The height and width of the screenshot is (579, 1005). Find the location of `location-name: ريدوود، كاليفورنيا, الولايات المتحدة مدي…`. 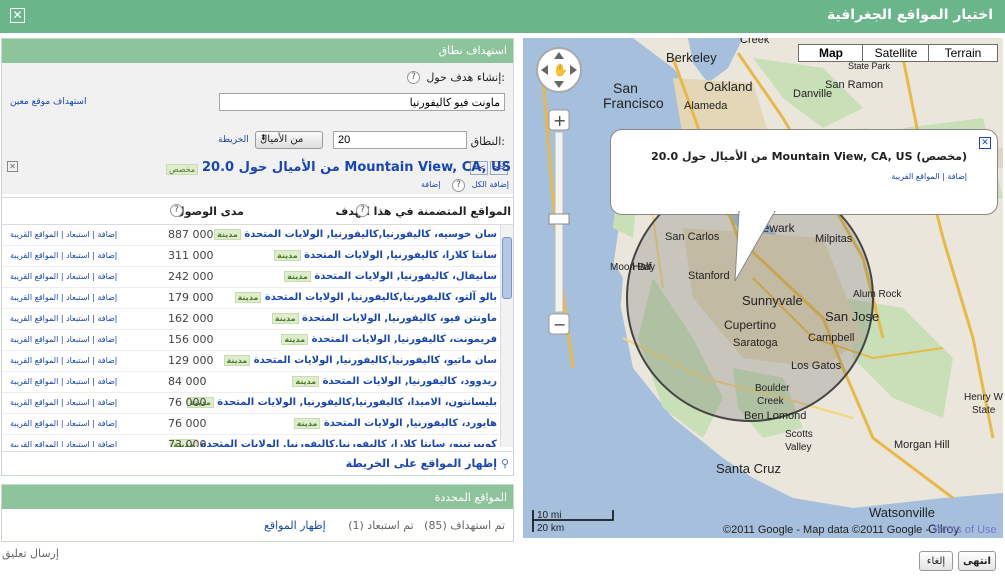

location-name: ريدوود، كاليفورنيا, الولايات المتحدة مدي… is located at coordinates (394, 381).